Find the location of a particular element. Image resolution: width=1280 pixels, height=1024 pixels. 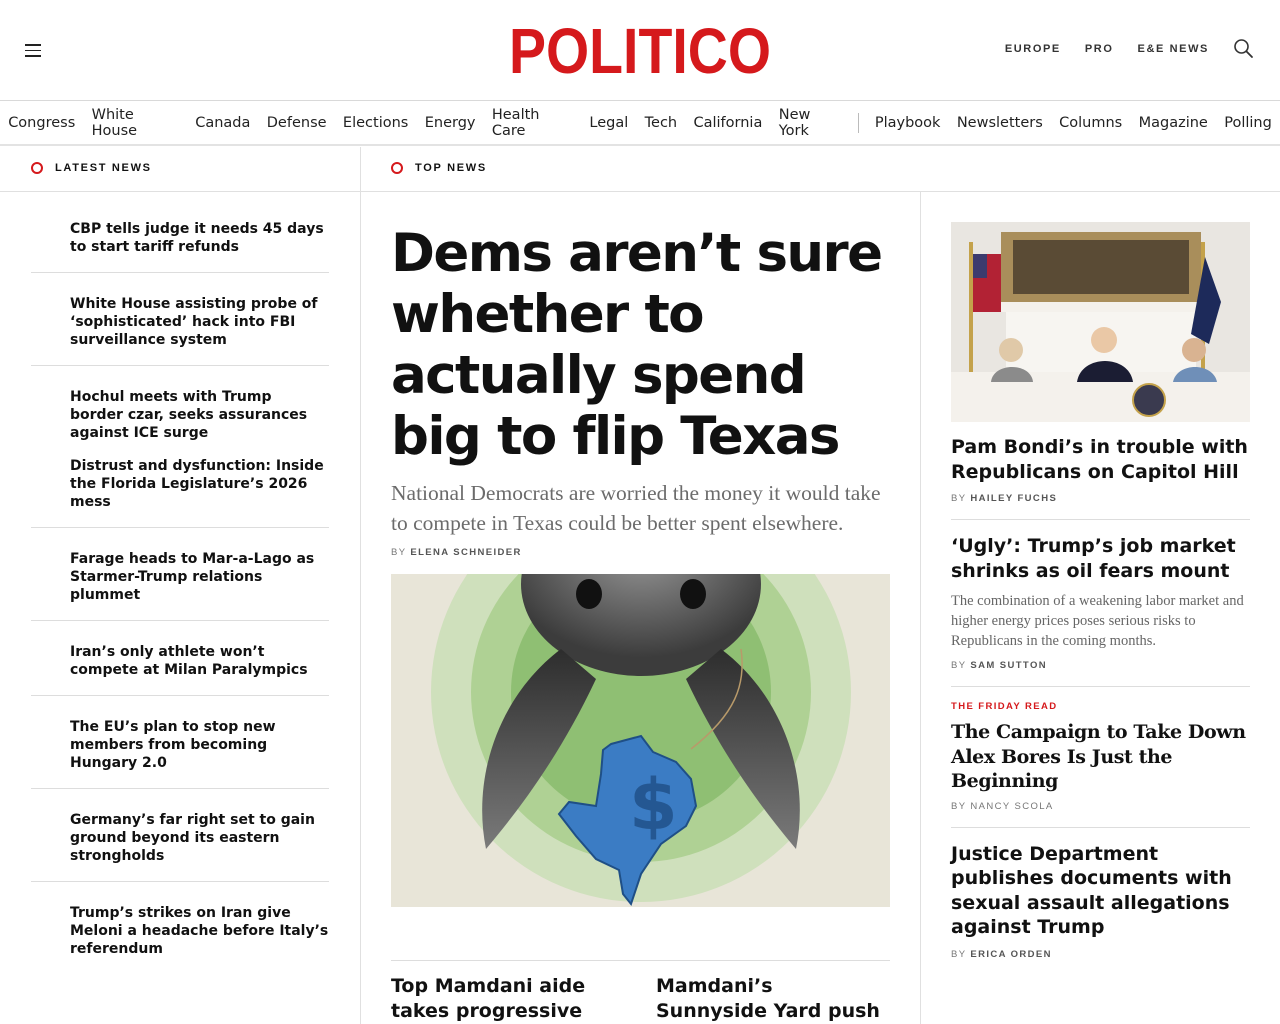

nav-defense: Defense is located at coordinates (297, 123).